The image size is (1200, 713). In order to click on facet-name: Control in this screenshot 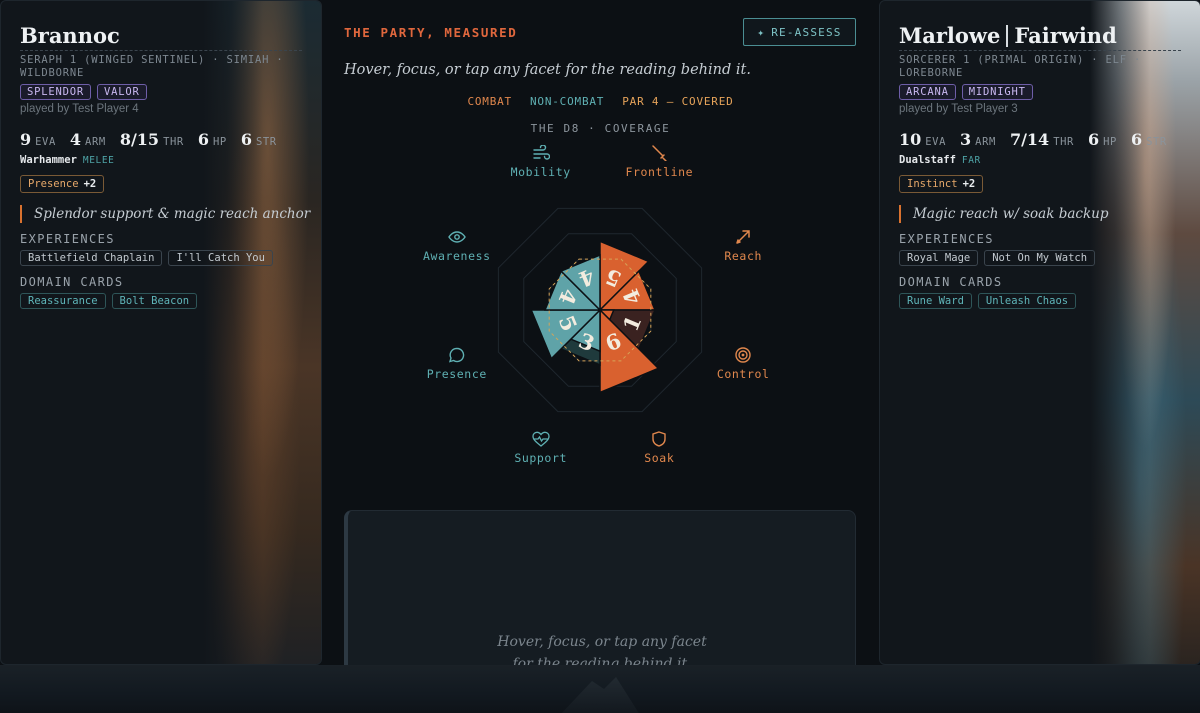, I will do `click(743, 374)`.